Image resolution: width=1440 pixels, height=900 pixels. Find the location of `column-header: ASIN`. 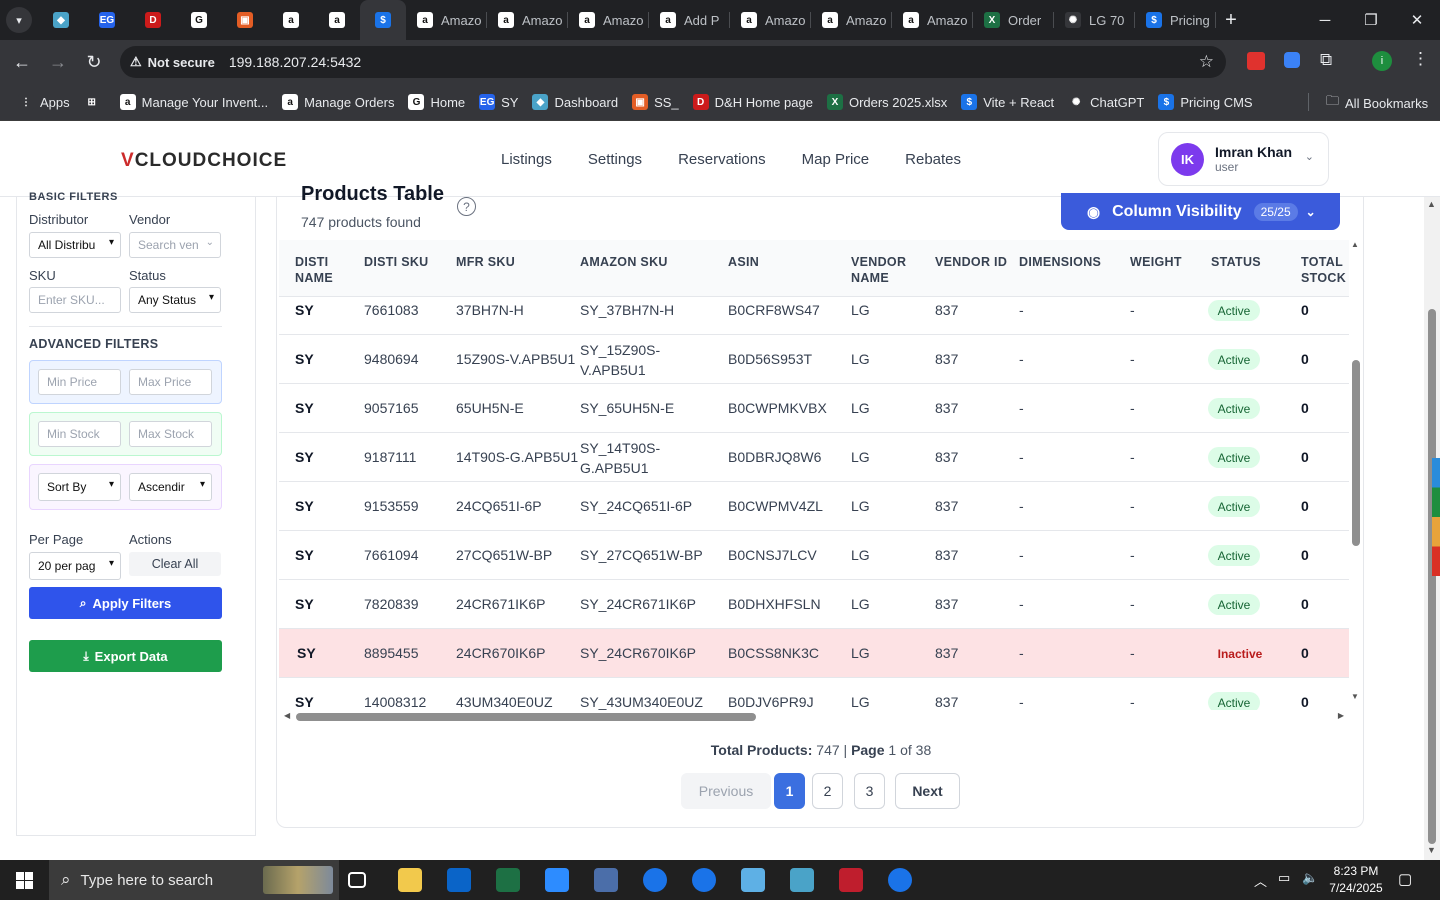

column-header: ASIN is located at coordinates (785, 262).